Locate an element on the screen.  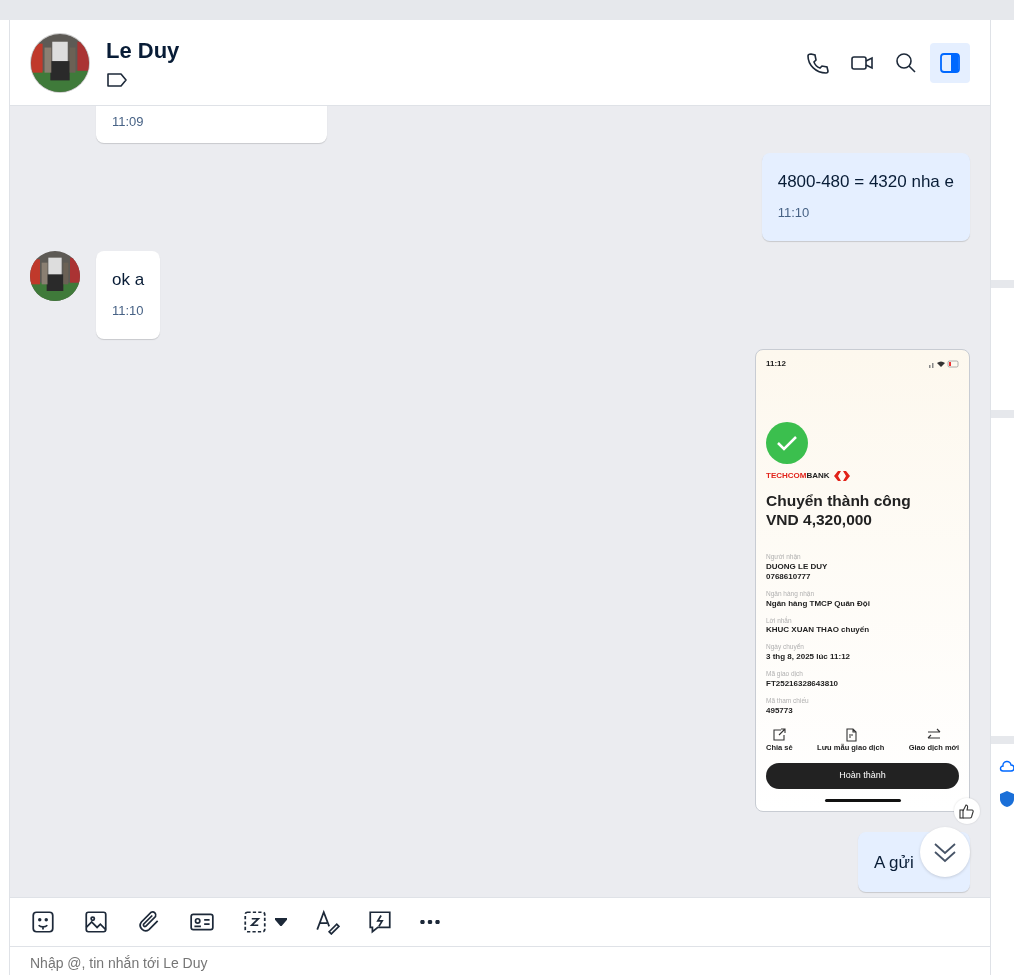
message-text: A gửi is located at coordinates (894, 863).